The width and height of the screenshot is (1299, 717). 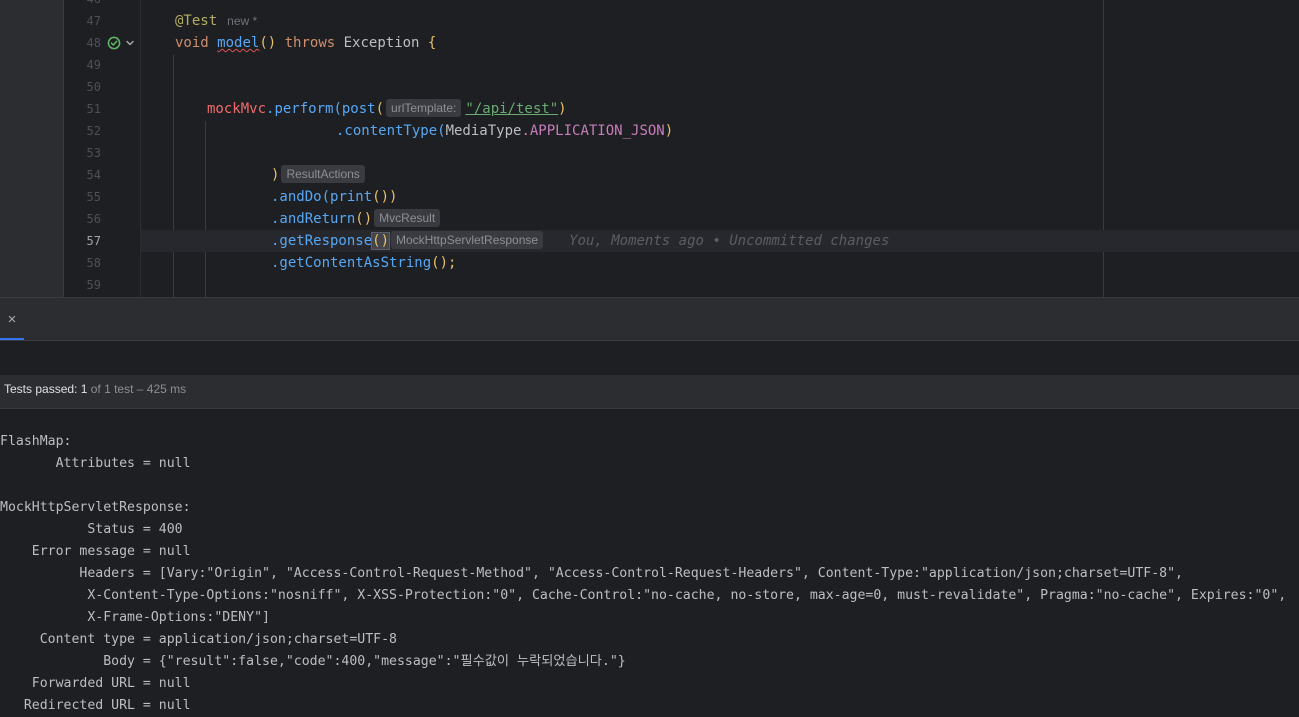 I want to click on line-number: 58, so click(x=93, y=263).